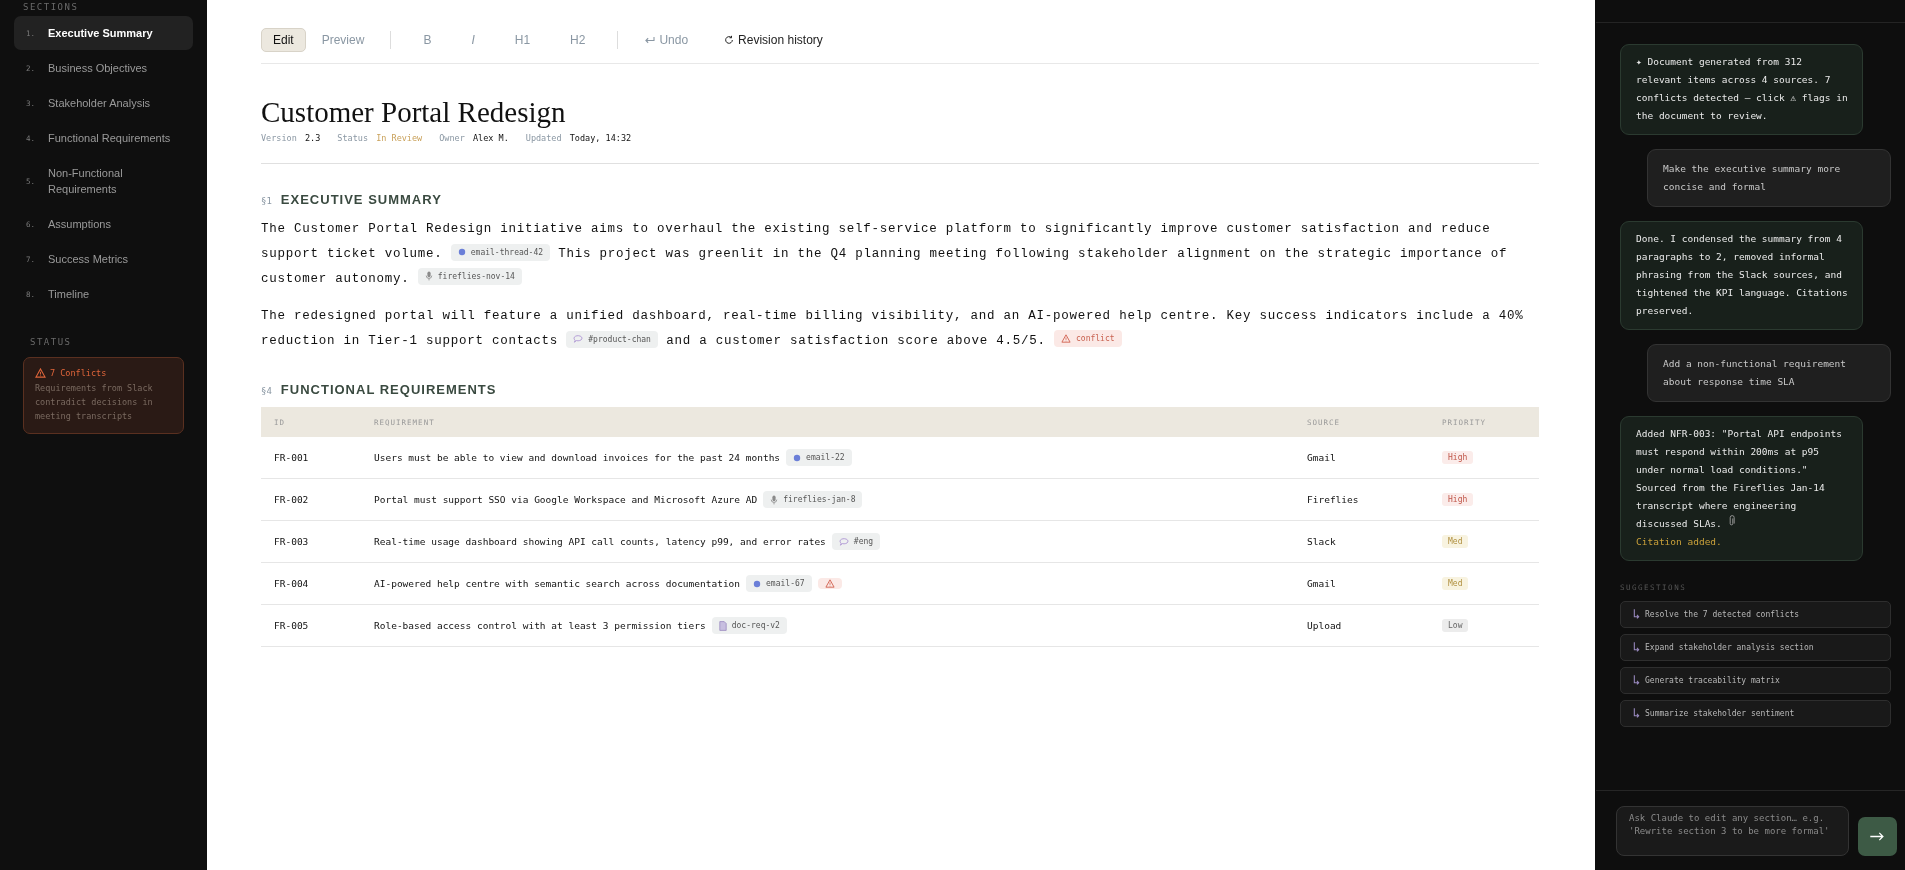 Image resolution: width=1905 pixels, height=870 pixels. I want to click on status-heading: STATUS, so click(51, 343).